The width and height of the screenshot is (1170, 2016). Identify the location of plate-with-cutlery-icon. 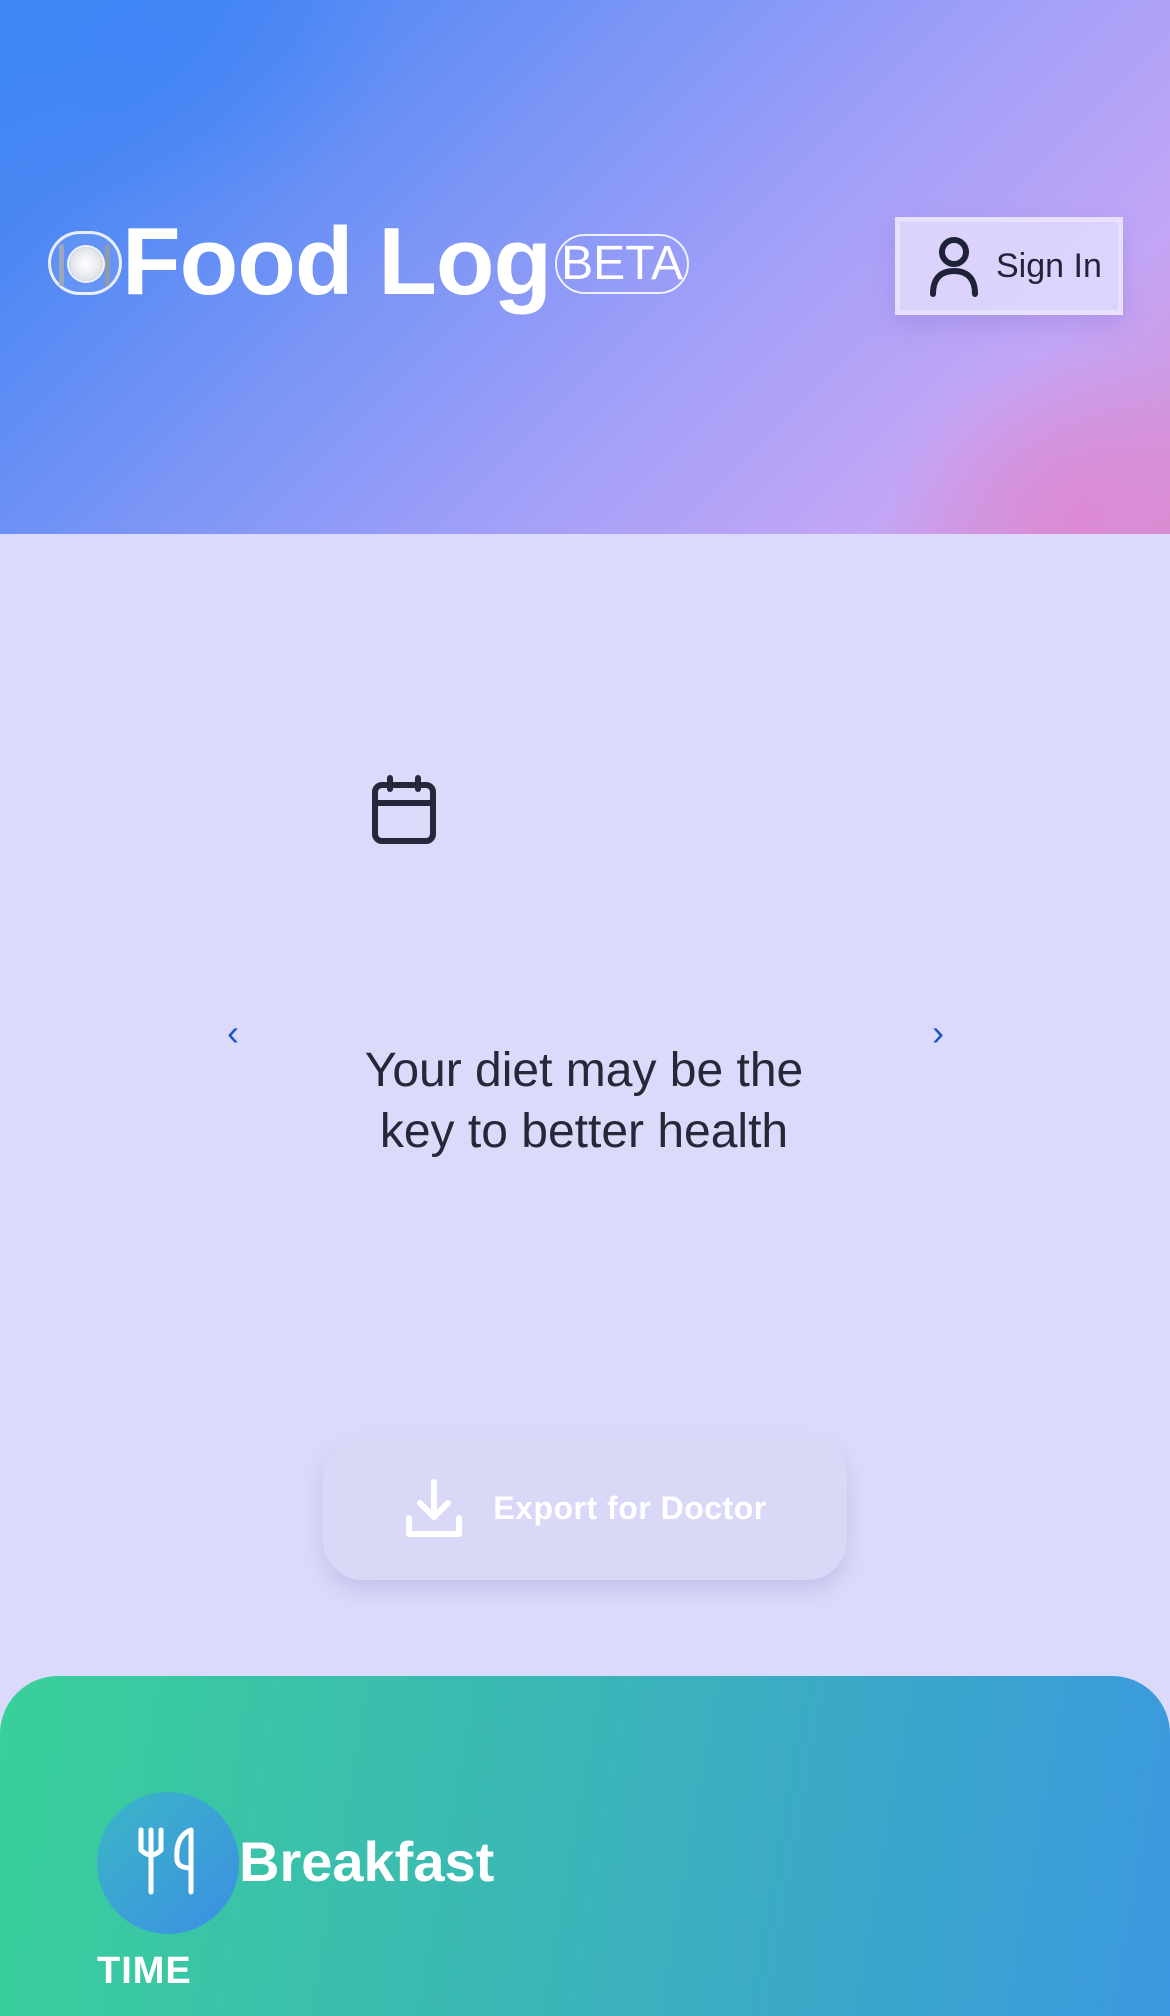
(85, 263).